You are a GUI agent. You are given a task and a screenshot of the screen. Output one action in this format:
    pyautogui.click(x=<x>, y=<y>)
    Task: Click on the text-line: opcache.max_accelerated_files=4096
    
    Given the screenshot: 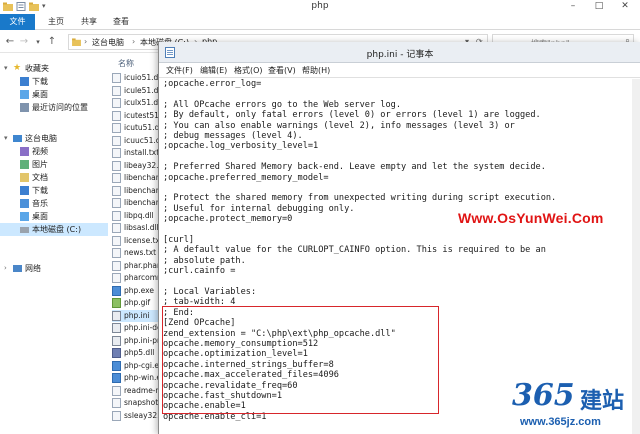 What is the action you would take?
    pyautogui.click(x=251, y=375)
    